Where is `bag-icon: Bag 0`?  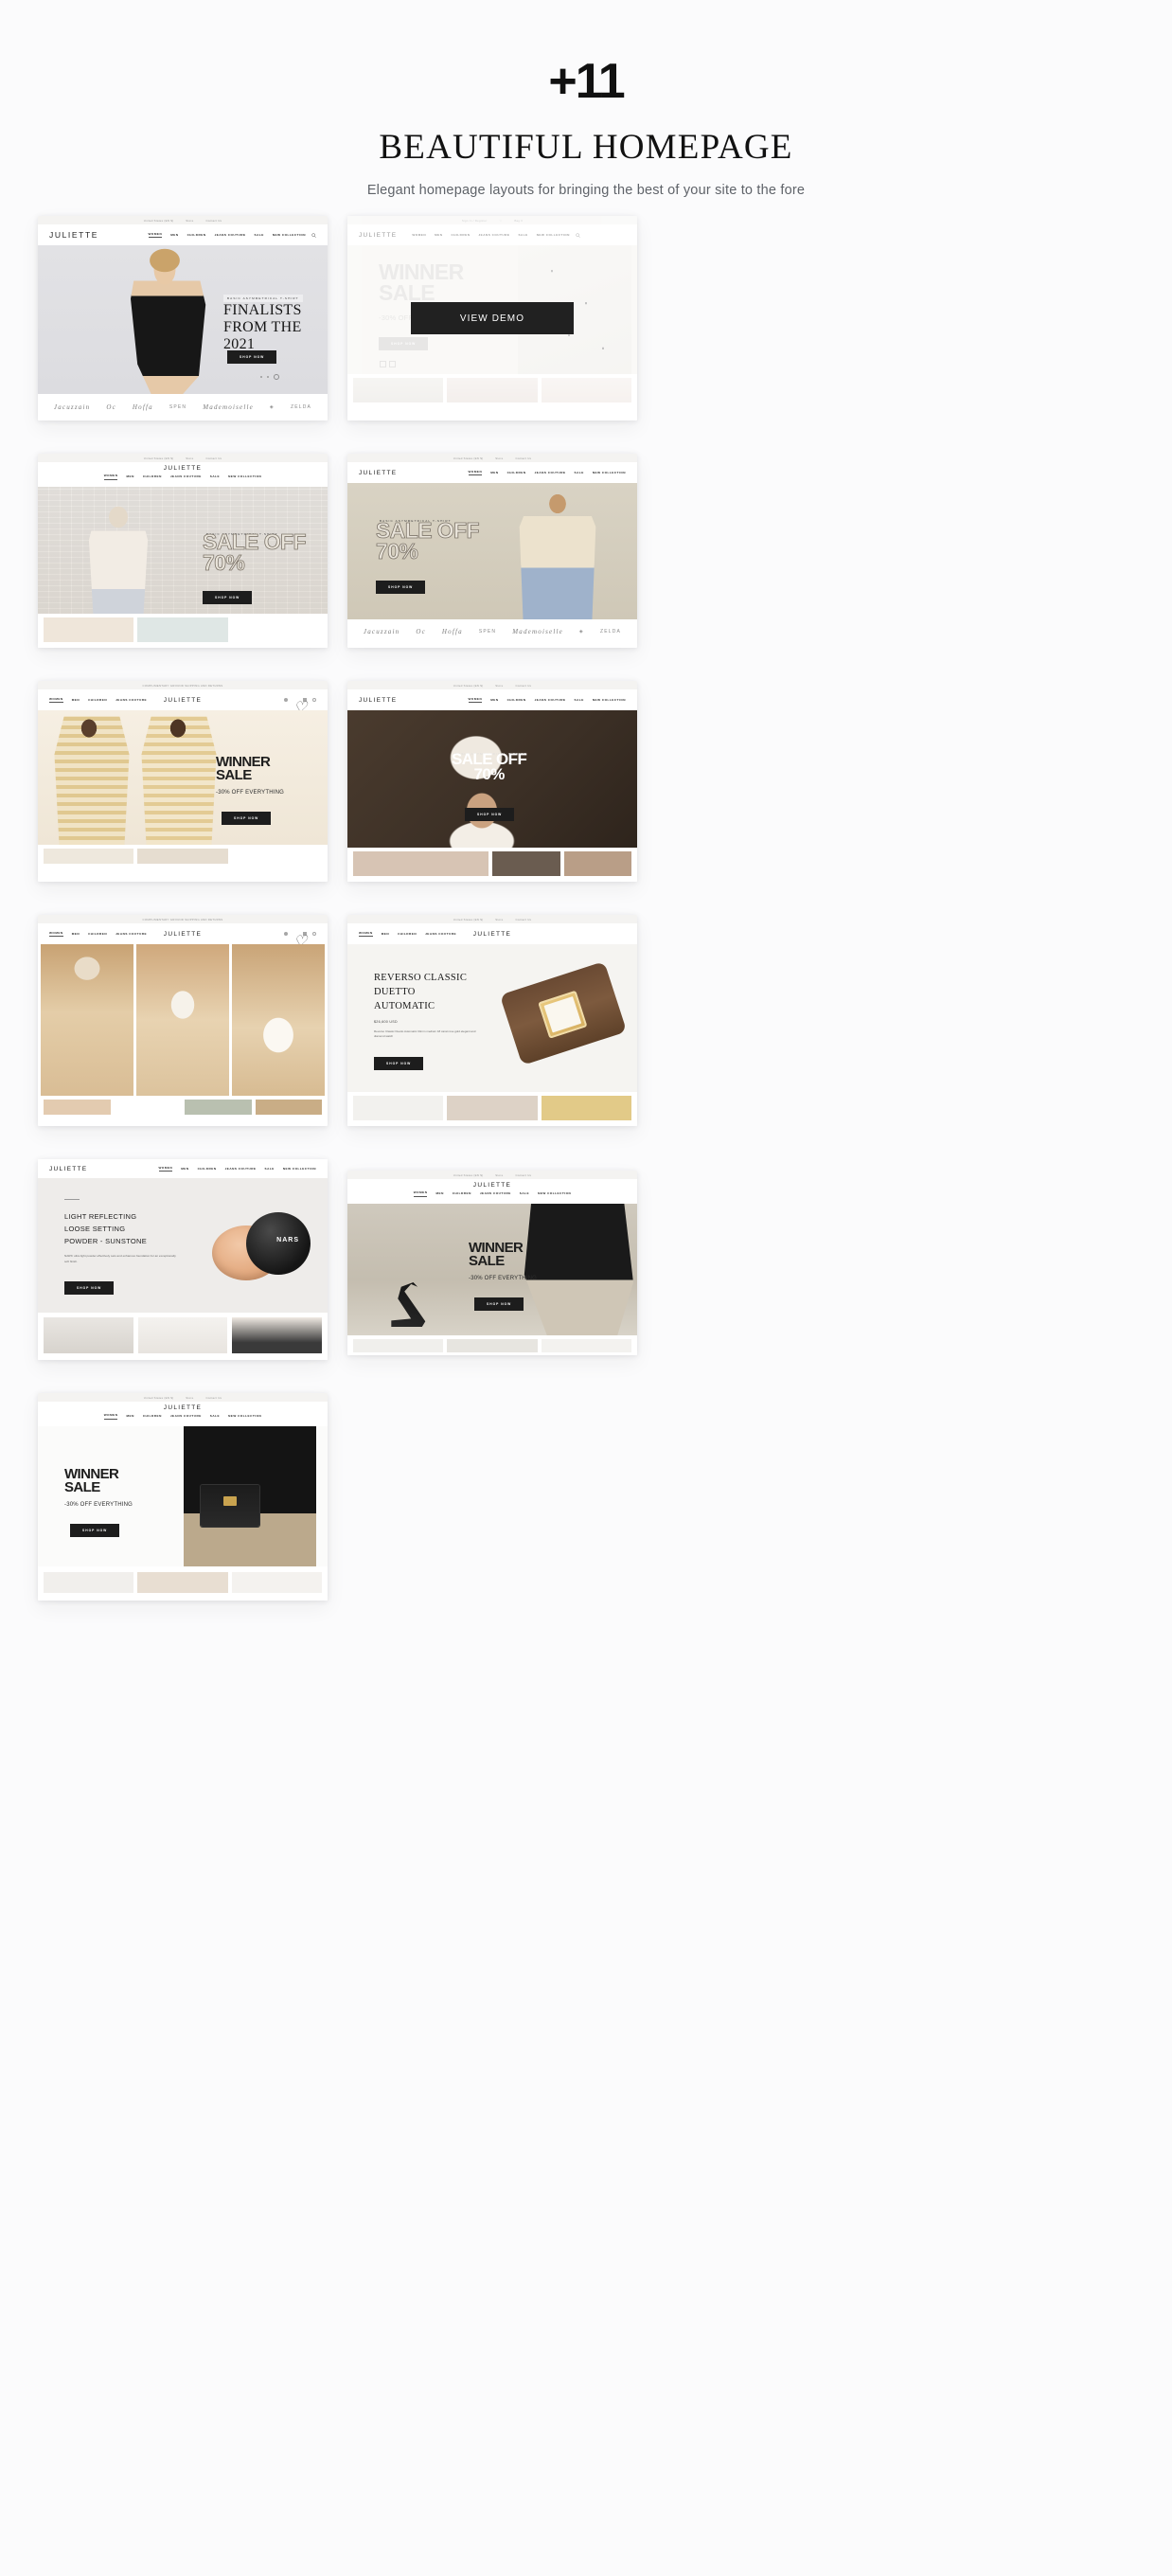
bag-icon: Bag 0 is located at coordinates (519, 221).